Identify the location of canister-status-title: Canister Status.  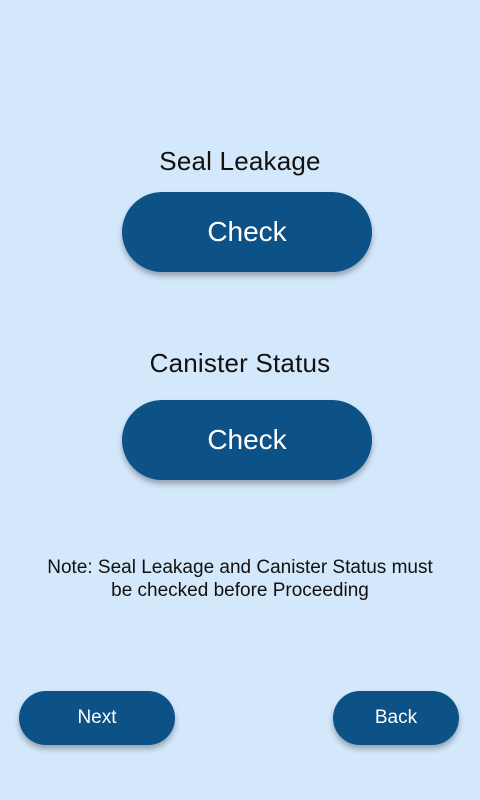
(240, 363).